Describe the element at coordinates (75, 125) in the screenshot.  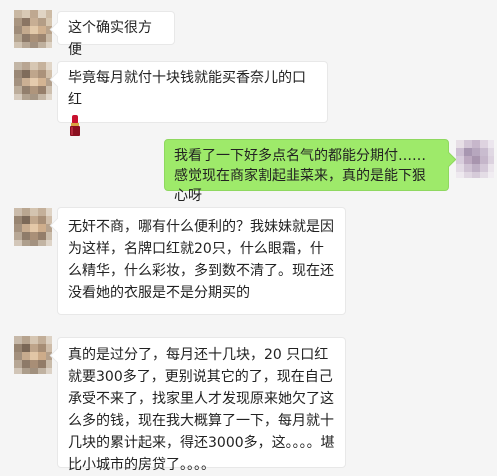
I see `lipstick-emoji-icon` at that location.